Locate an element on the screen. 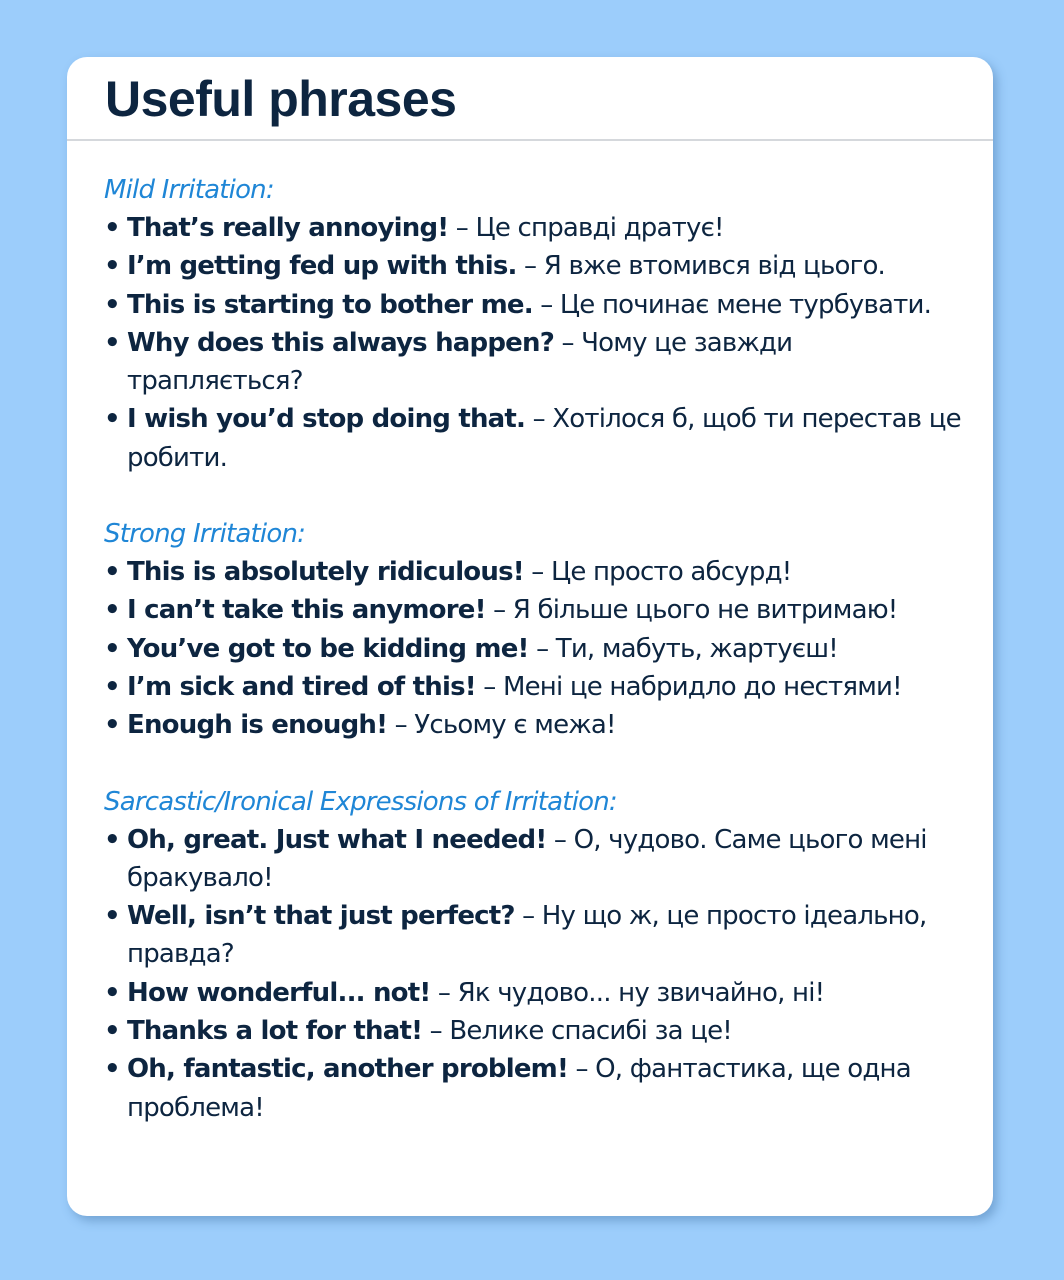 This screenshot has width=1064, height=1280. phrase-english: Enough is enough! is located at coordinates (257, 725).